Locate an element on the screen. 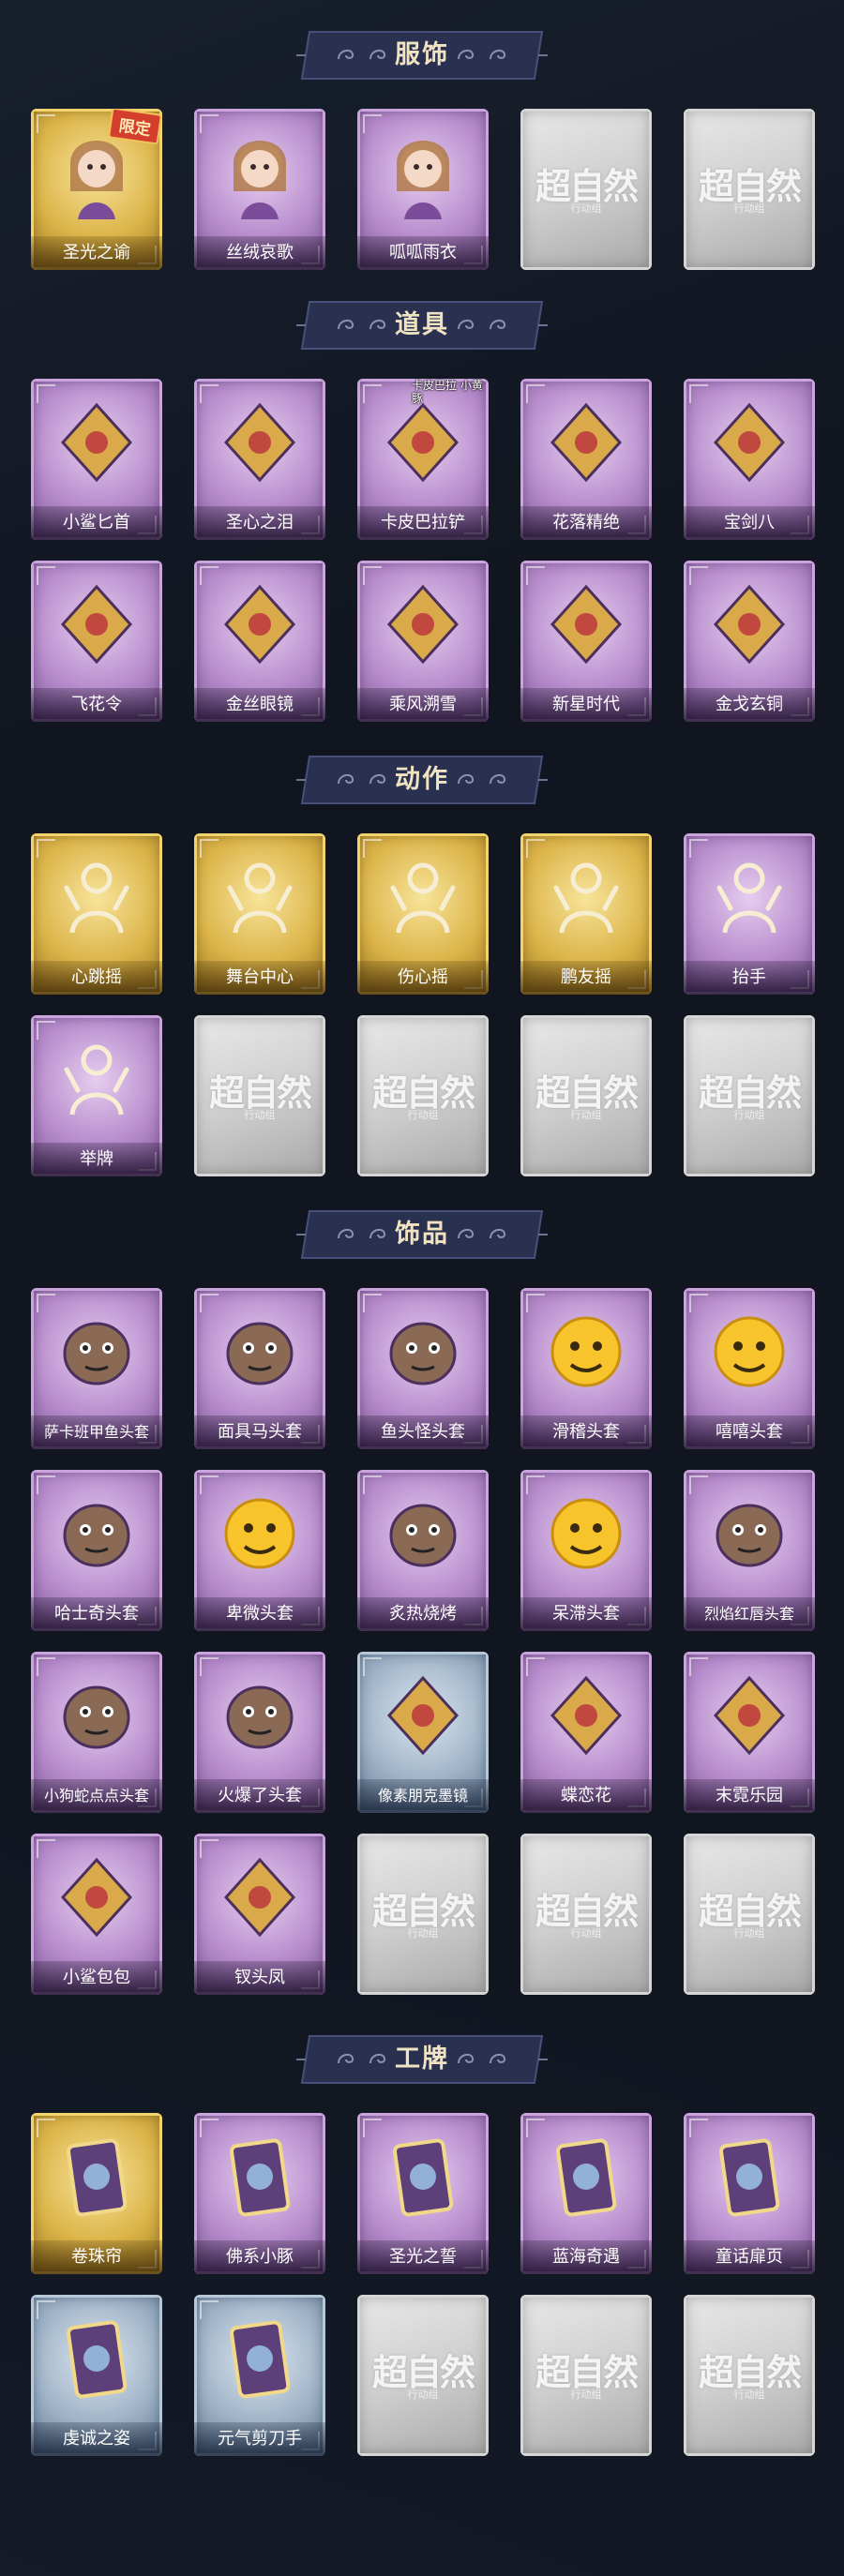 Image resolution: width=844 pixels, height=2576 pixels. item-name: 炙热烧烤 is located at coordinates (423, 1614).